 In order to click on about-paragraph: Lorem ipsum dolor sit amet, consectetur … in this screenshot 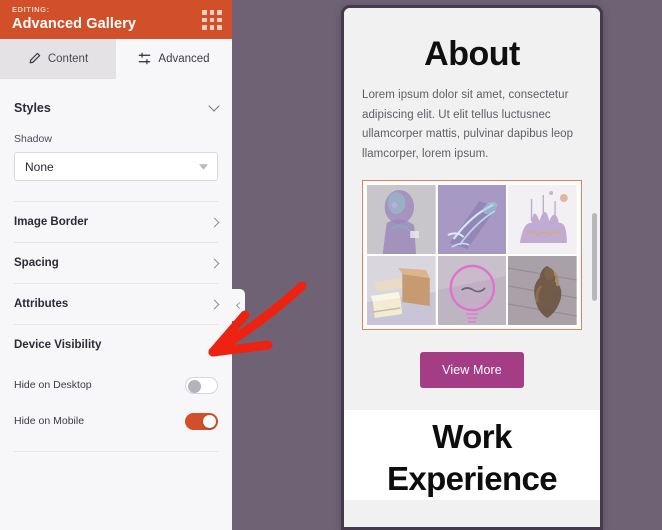, I will do `click(468, 124)`.